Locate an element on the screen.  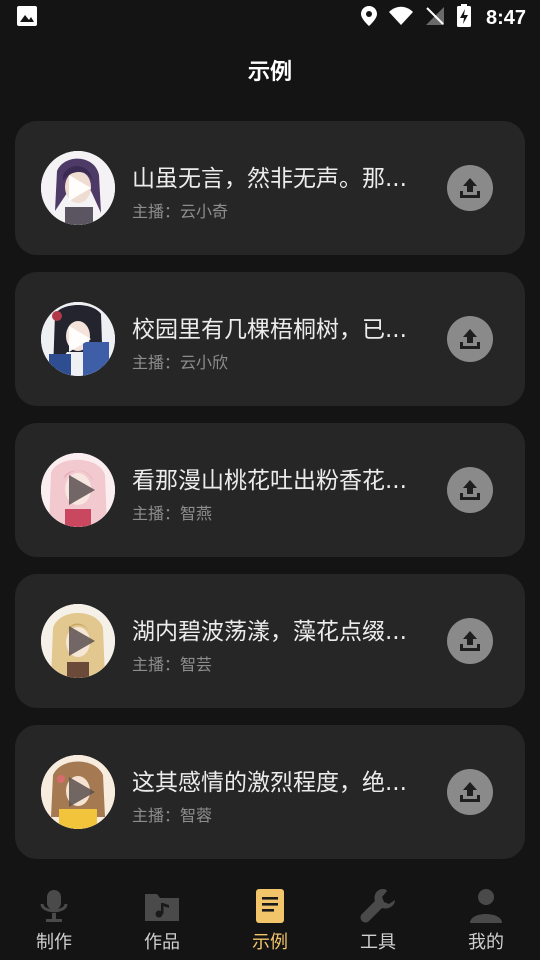
wifi-icon is located at coordinates (401, 18).